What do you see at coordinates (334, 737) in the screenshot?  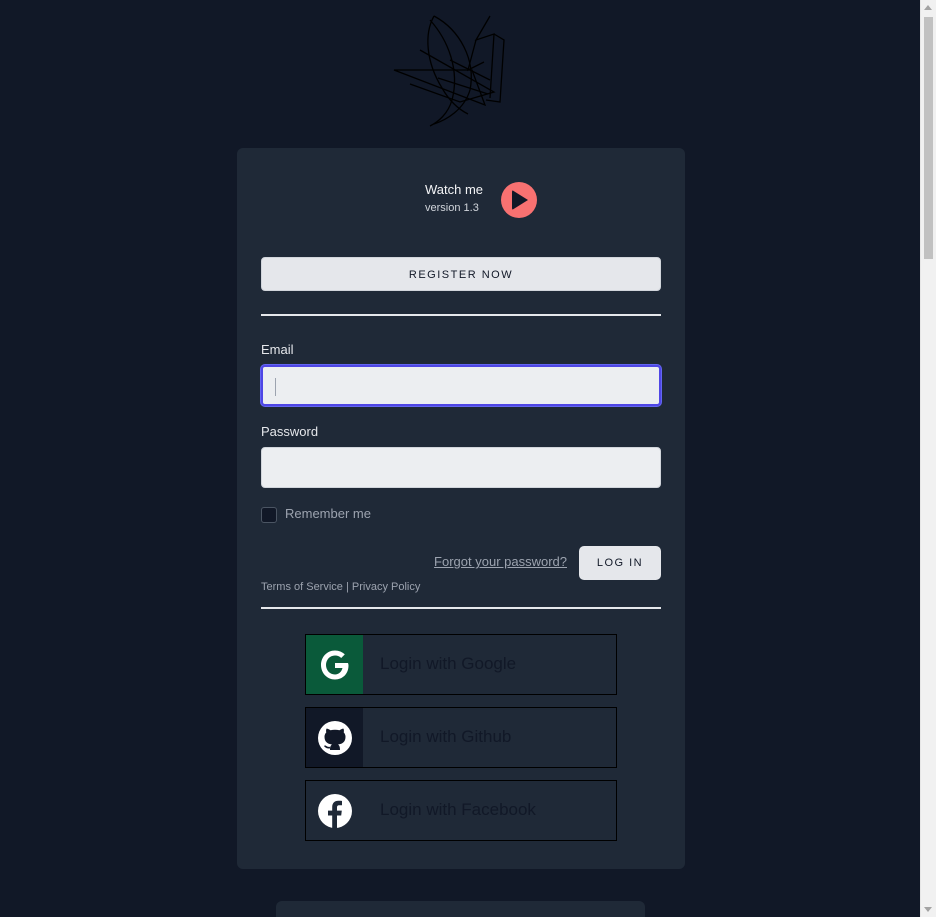 I see `github-icon` at bounding box center [334, 737].